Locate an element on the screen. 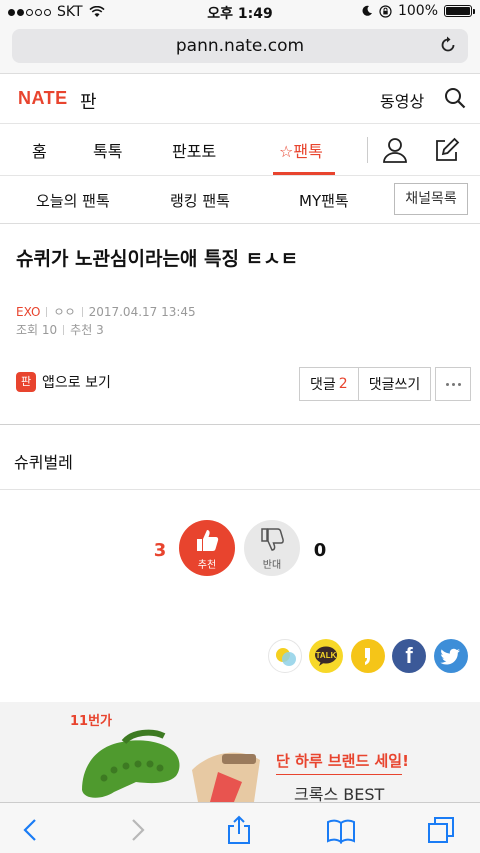 The image size is (480, 853). tab-fantalk: ☆팬톡 is located at coordinates (301, 150).